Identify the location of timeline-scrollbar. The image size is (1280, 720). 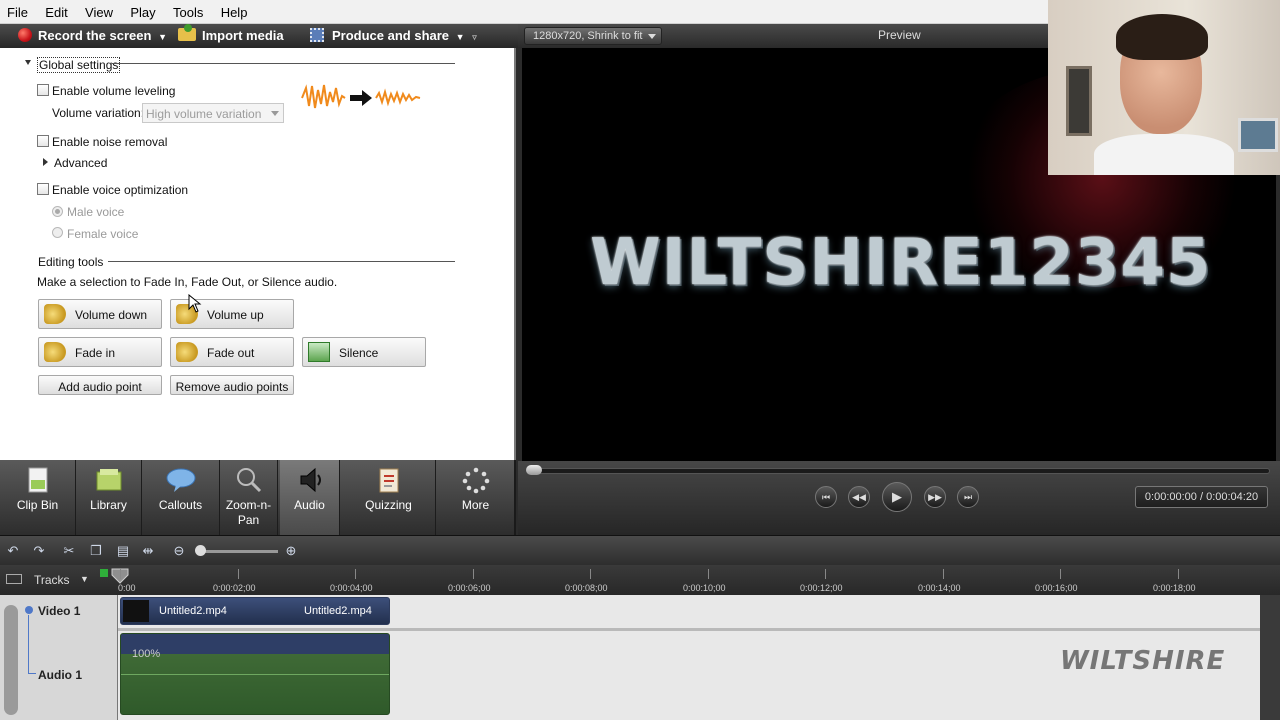
(1270, 657).